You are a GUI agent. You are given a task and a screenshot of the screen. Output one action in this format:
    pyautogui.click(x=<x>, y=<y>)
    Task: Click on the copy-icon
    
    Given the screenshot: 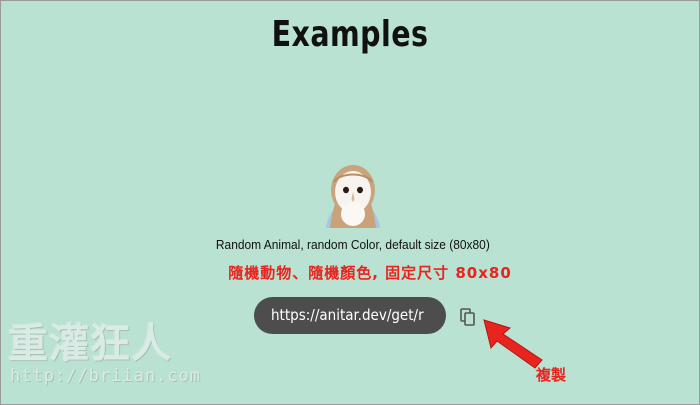 What is the action you would take?
    pyautogui.click(x=468, y=317)
    